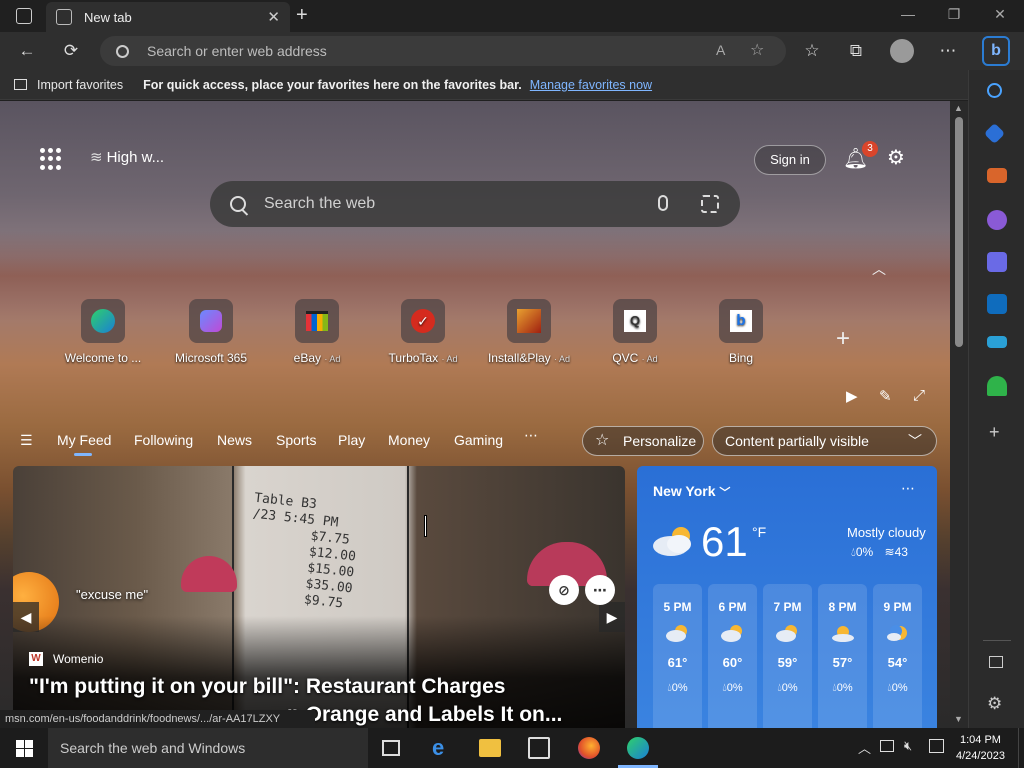  Describe the element at coordinates (391, 748) in the screenshot. I see `task-view-icon` at that location.